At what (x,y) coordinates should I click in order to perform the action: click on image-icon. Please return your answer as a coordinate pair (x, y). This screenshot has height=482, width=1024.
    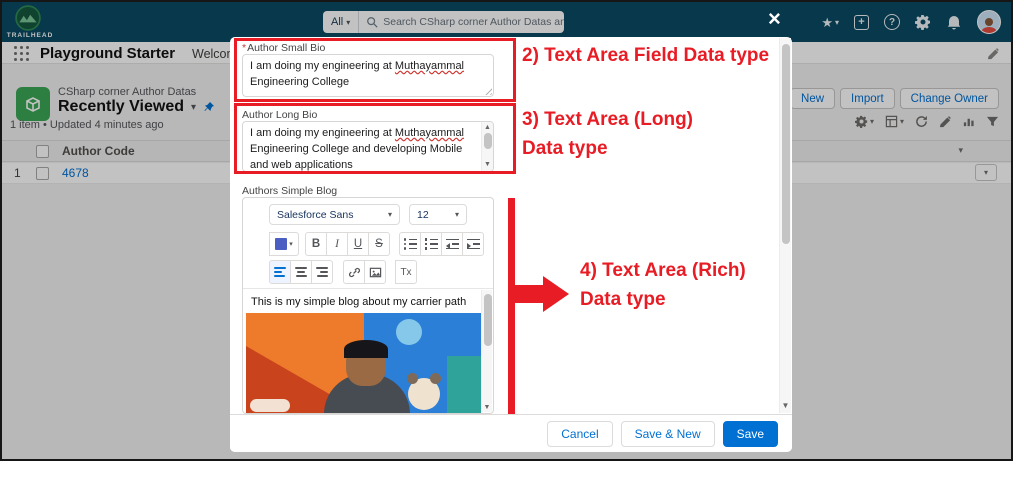
    Looking at the image, I should click on (375, 272).